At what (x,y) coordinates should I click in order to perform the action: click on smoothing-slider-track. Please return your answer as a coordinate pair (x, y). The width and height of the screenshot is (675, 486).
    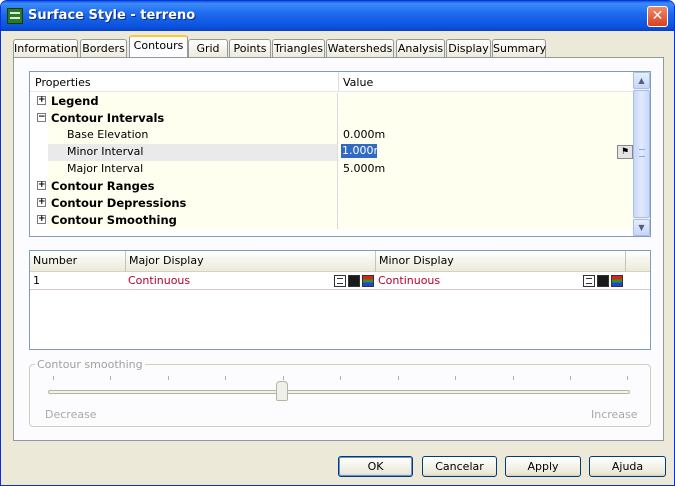
    Looking at the image, I should click on (339, 392).